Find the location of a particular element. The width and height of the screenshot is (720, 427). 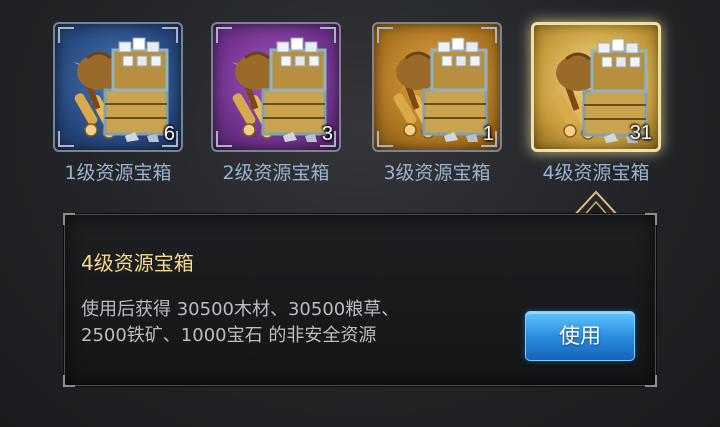

item-count: 1 is located at coordinates (488, 134).